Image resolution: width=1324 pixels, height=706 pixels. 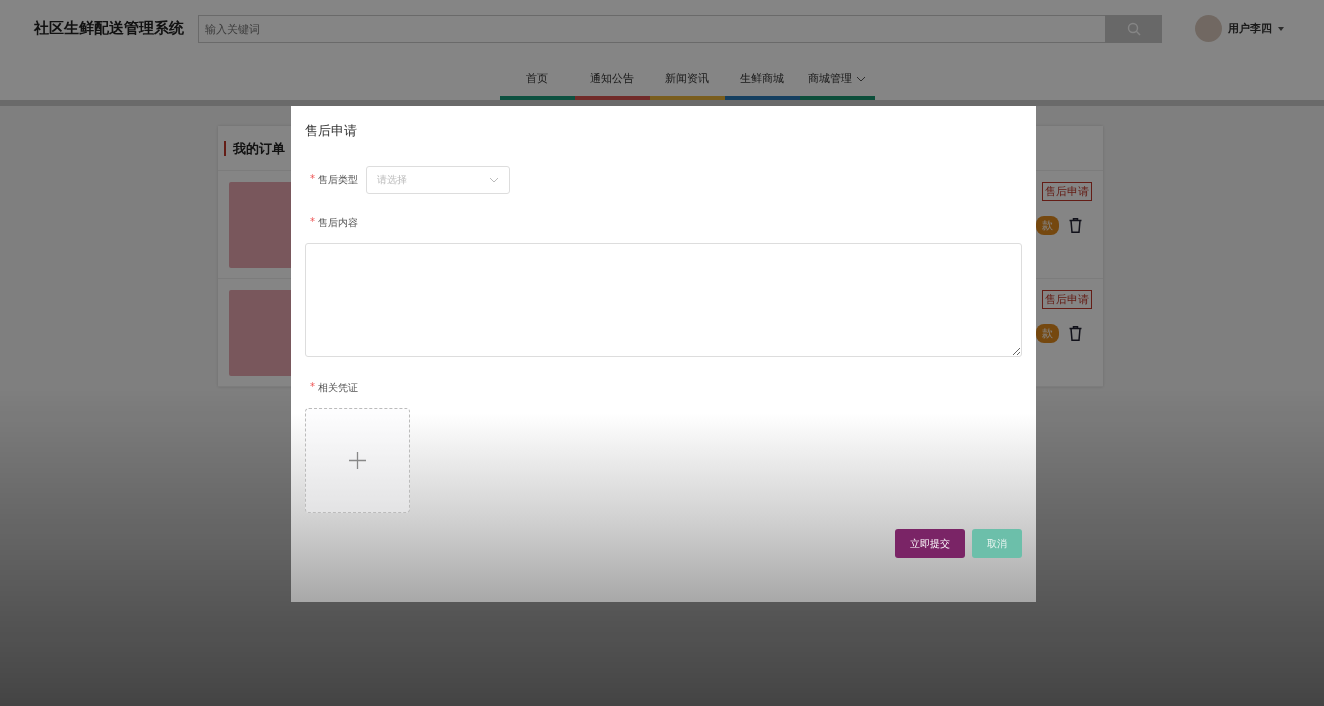 What do you see at coordinates (1250, 28) in the screenshot?
I see `user-name: 用户李四` at bounding box center [1250, 28].